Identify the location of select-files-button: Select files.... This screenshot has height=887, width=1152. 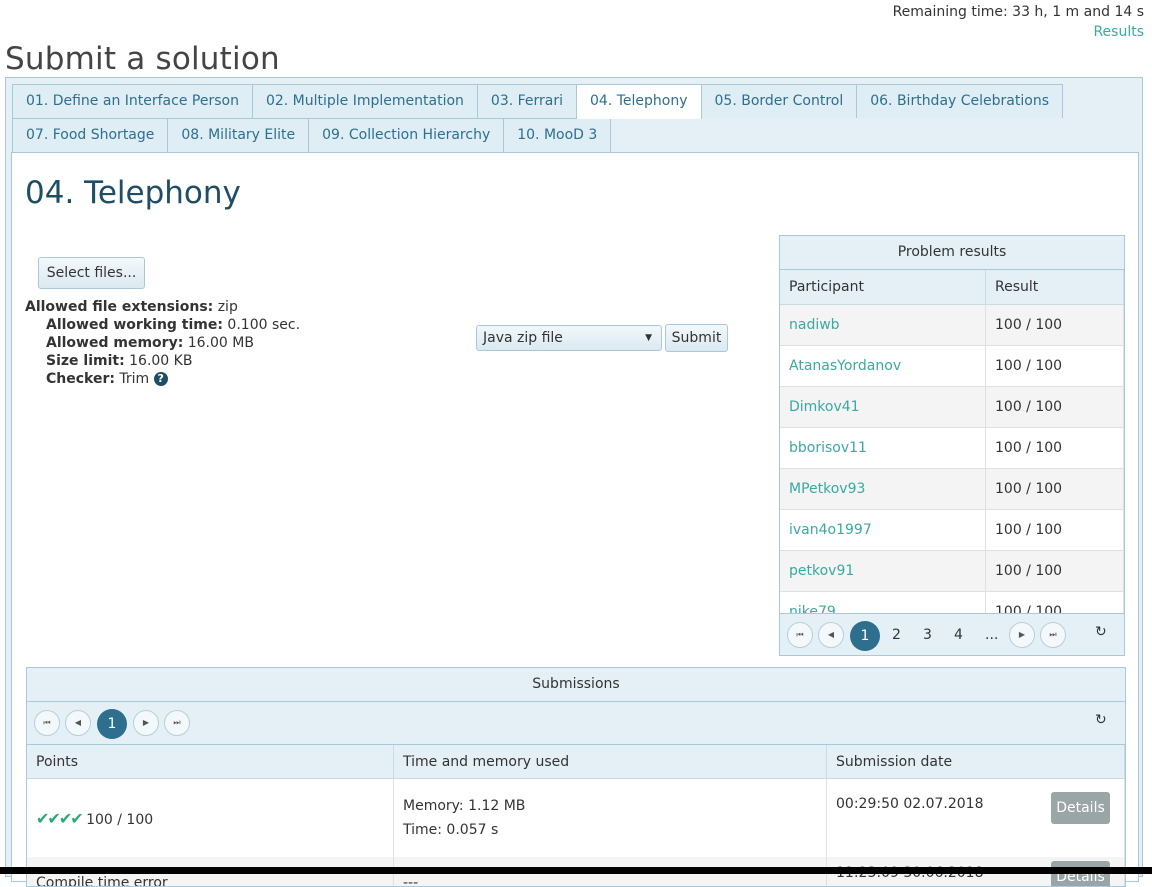
(91, 273).